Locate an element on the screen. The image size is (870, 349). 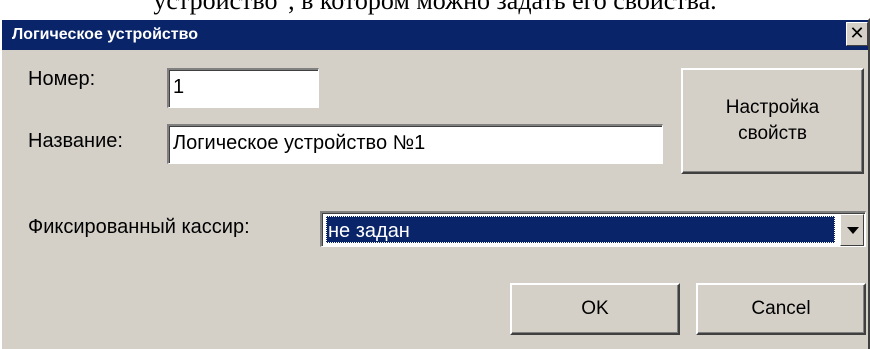
close-icon: ✕ is located at coordinates (857, 33).